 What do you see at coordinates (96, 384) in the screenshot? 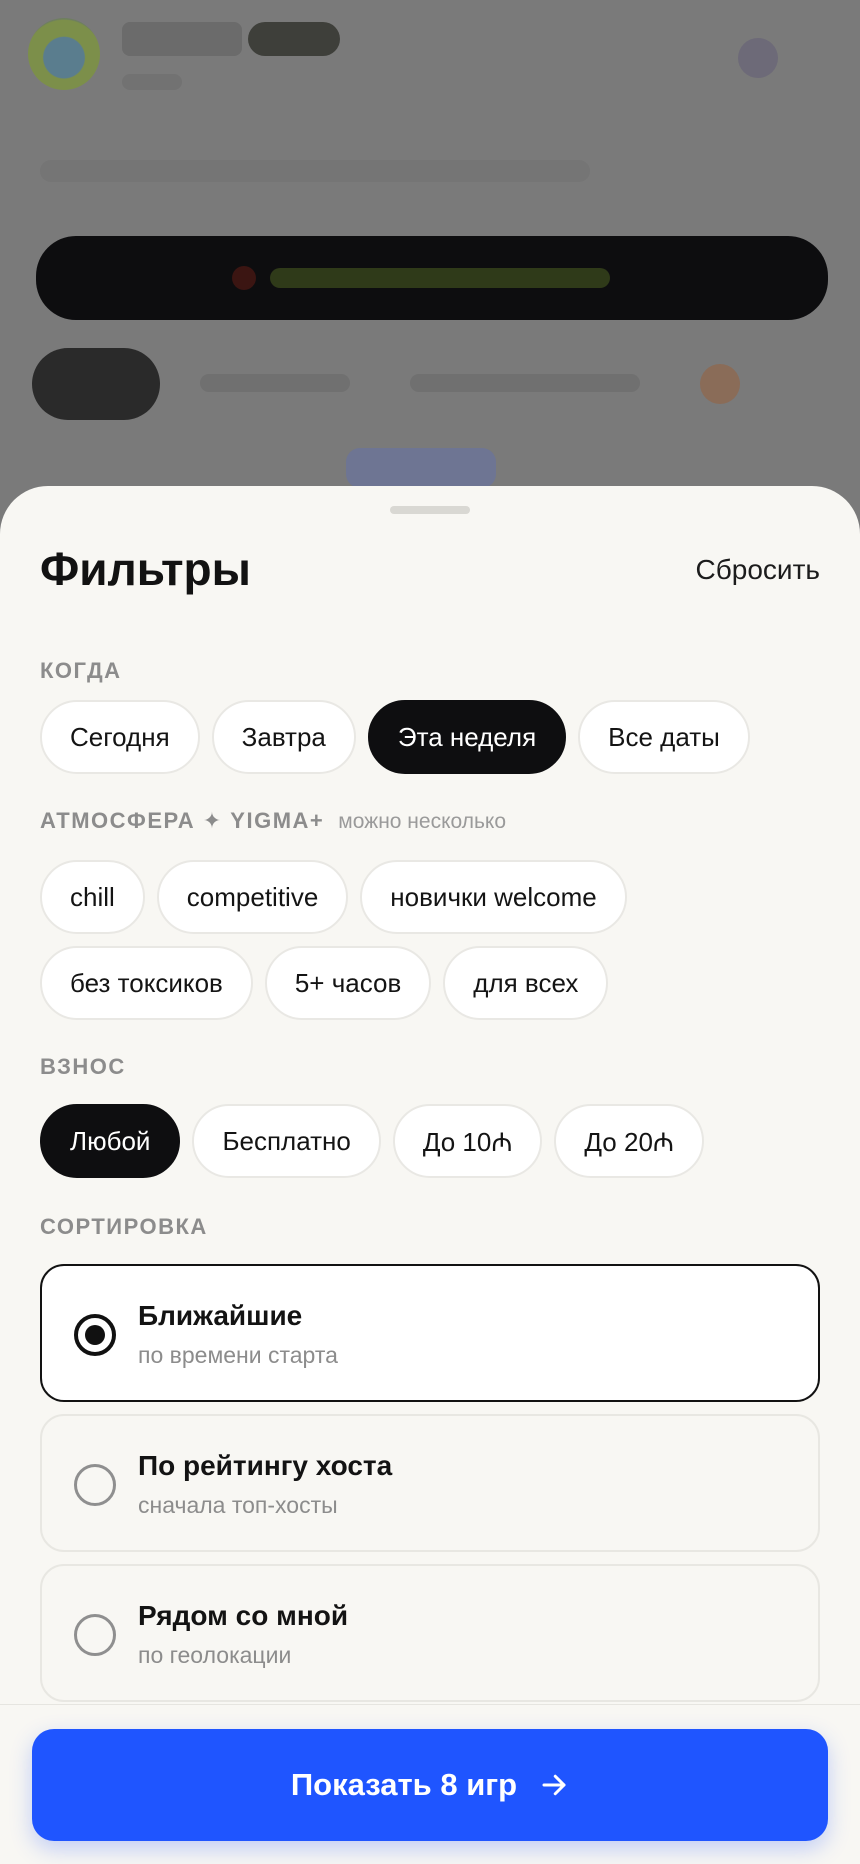
I see `background-chip-active` at bounding box center [96, 384].